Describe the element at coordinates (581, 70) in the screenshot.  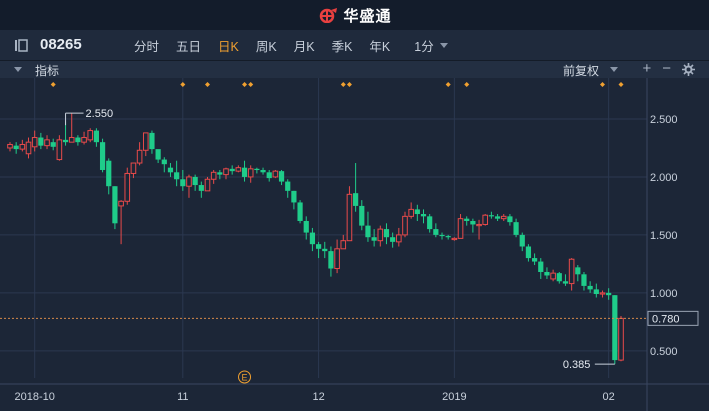
I see `adjust-mode-label: 前复权` at that location.